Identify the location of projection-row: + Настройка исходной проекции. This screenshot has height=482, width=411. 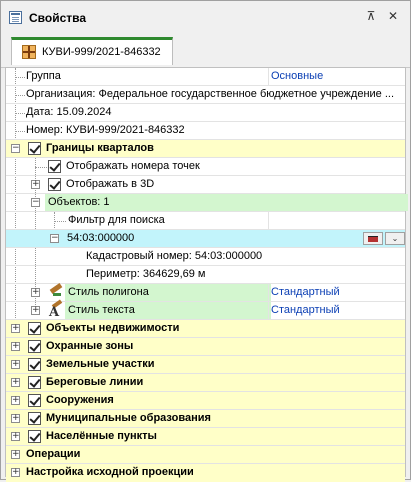
(205, 473).